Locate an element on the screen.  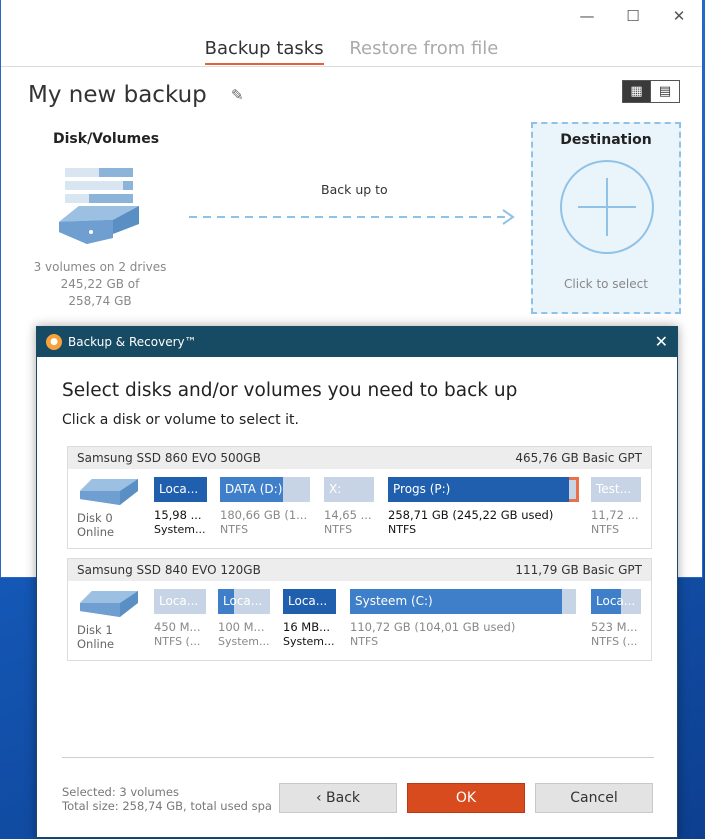
close-icon: ✕ is located at coordinates (679, 16).